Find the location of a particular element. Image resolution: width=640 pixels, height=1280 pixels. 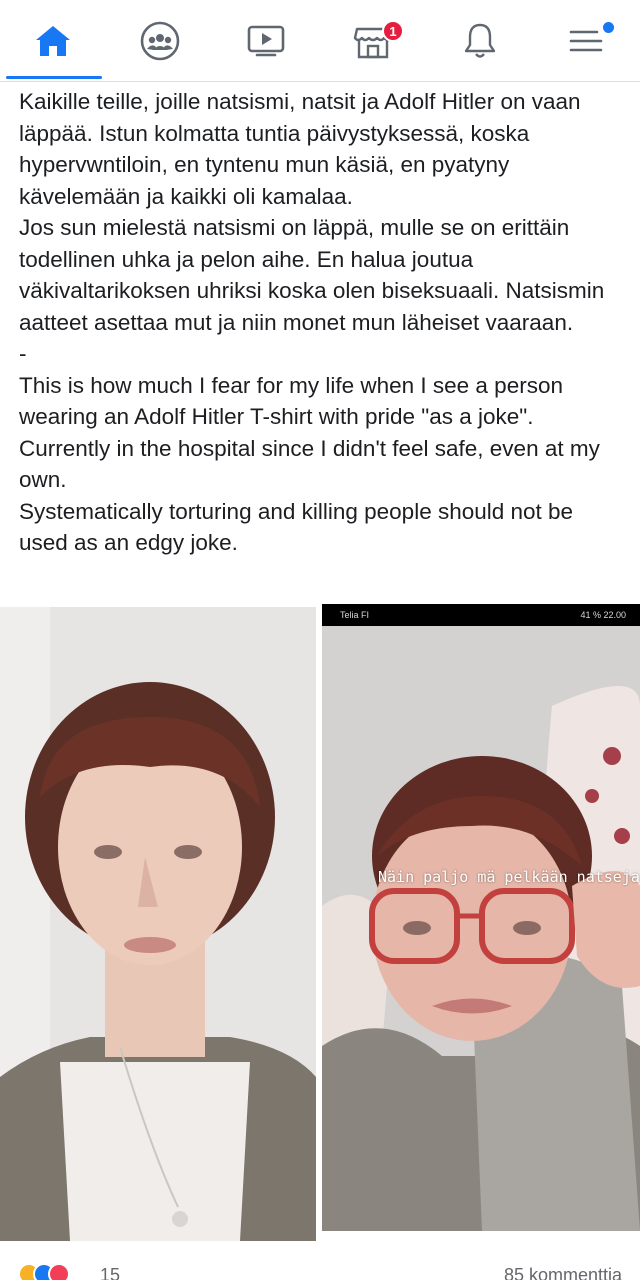

top-nav: 1 is located at coordinates (320, 41).